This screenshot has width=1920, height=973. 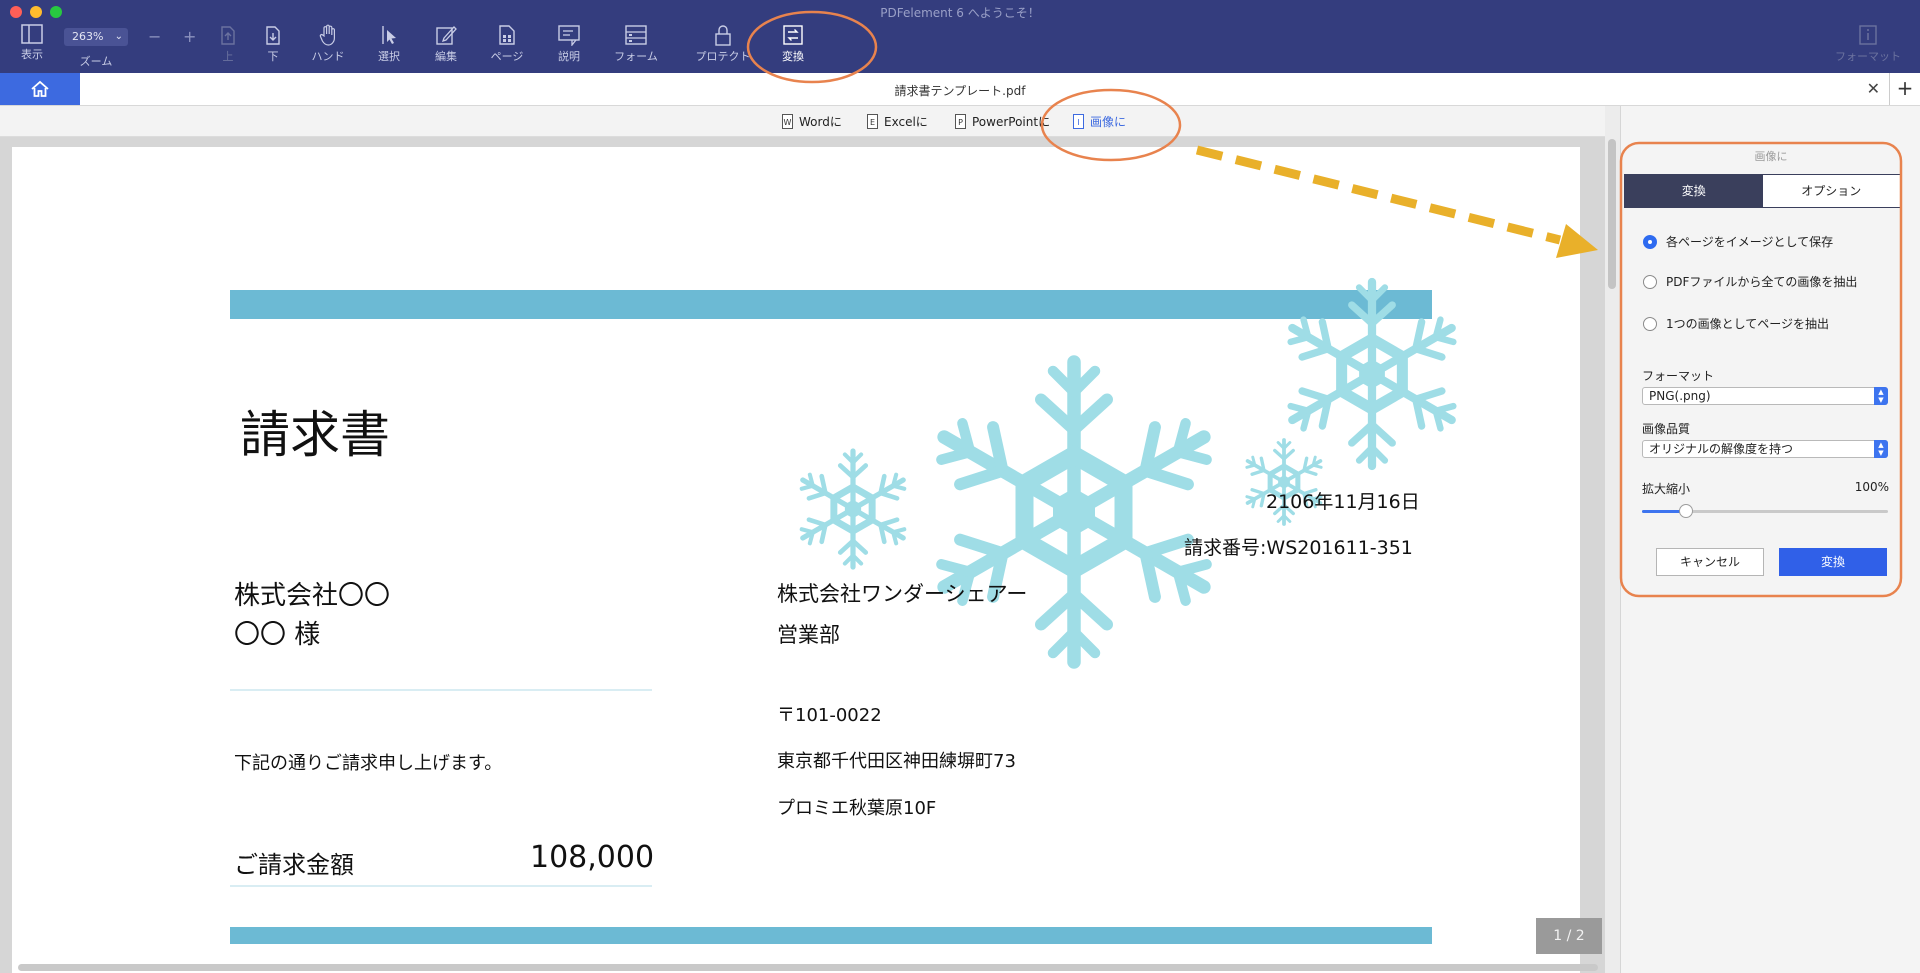 I want to click on convert-icon, so click(x=793, y=35).